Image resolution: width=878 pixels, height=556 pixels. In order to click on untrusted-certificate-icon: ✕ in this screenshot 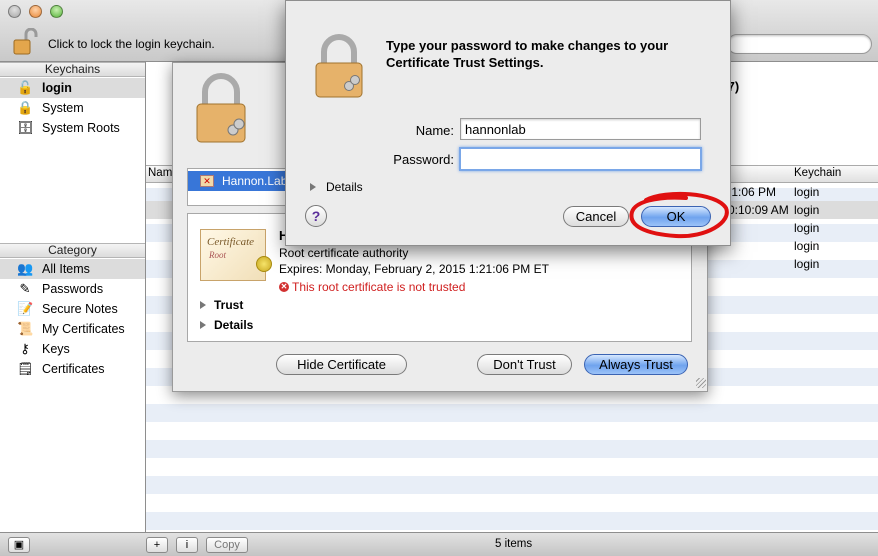, I will do `click(207, 181)`.